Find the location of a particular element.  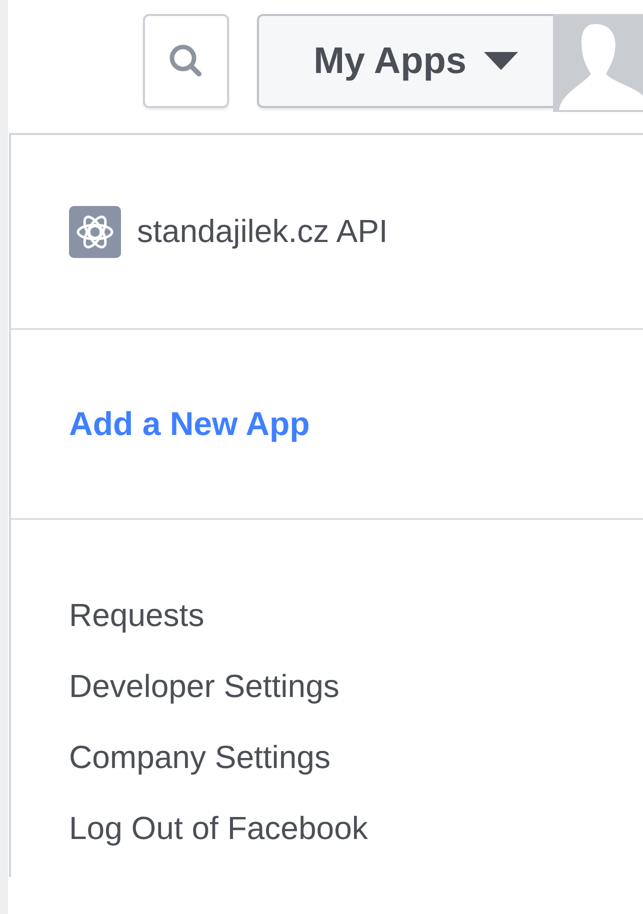

app-name: standajilek.cz API is located at coordinates (262, 231).